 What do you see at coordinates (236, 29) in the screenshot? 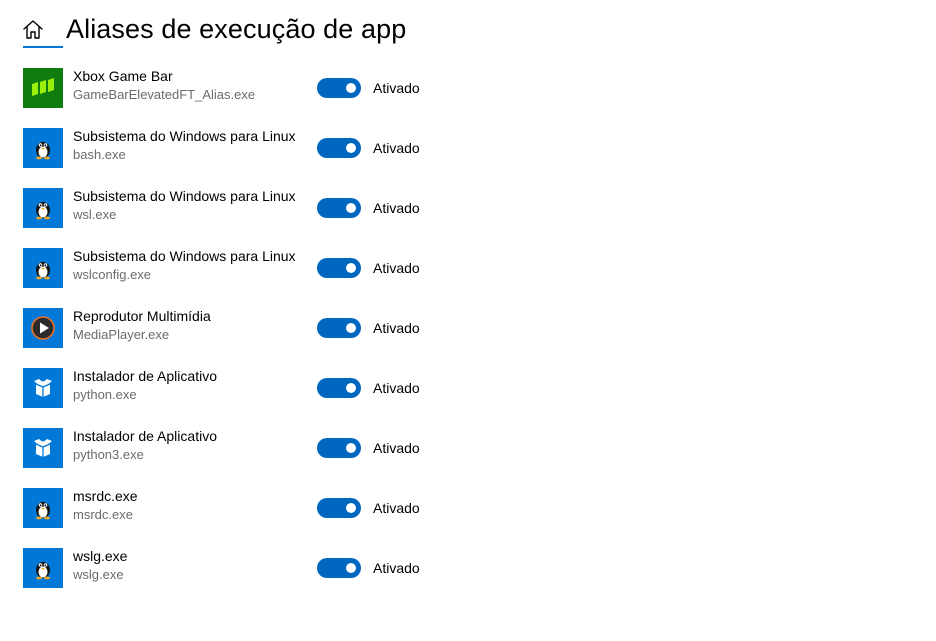
I see `page-title: Aliases de execução de app` at bounding box center [236, 29].